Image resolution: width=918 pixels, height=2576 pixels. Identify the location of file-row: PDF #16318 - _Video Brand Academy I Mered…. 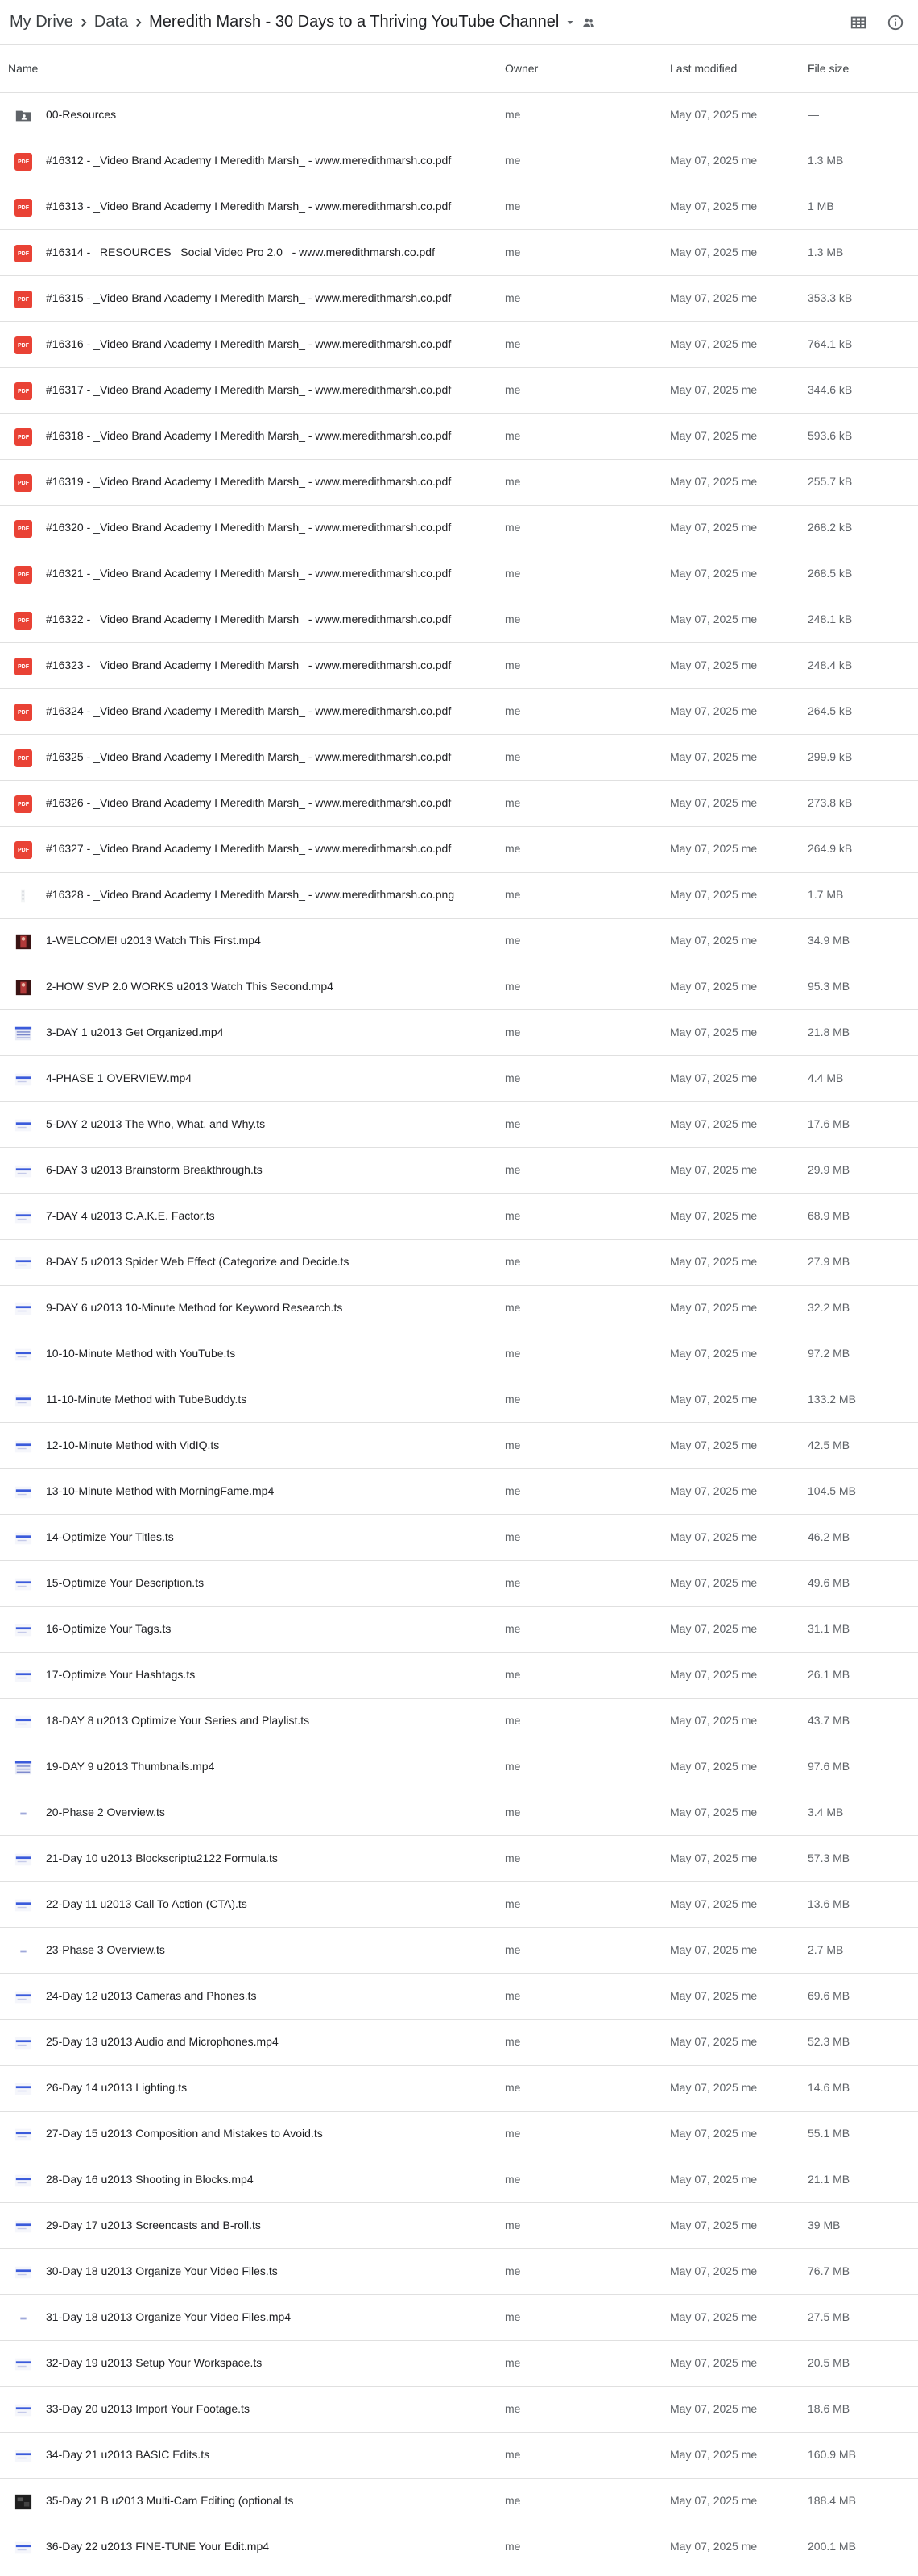
(459, 437).